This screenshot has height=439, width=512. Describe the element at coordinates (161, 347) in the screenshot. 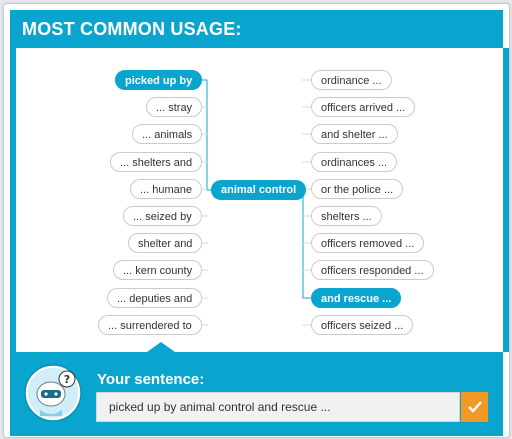

I see `footer-notch` at that location.